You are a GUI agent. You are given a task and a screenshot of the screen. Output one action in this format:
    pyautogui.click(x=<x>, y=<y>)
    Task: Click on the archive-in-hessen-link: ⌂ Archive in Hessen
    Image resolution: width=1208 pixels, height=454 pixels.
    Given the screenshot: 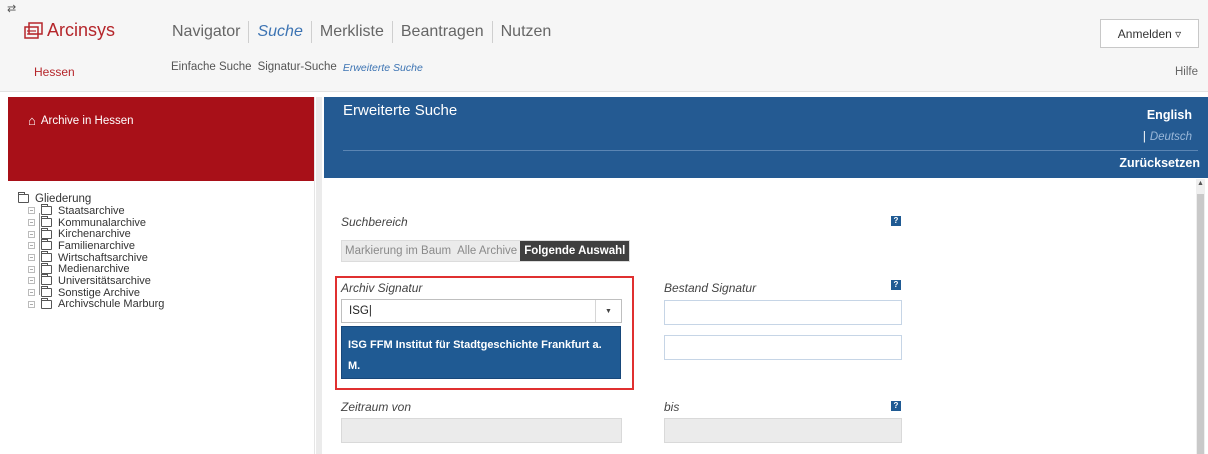 What is the action you would take?
    pyautogui.click(x=81, y=120)
    